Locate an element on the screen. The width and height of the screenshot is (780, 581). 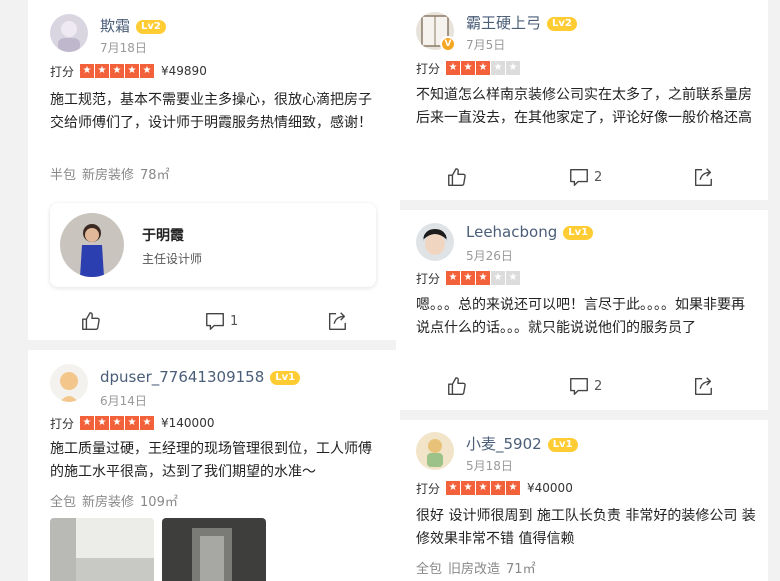
designer-name: 于明霞 is located at coordinates (163, 236).